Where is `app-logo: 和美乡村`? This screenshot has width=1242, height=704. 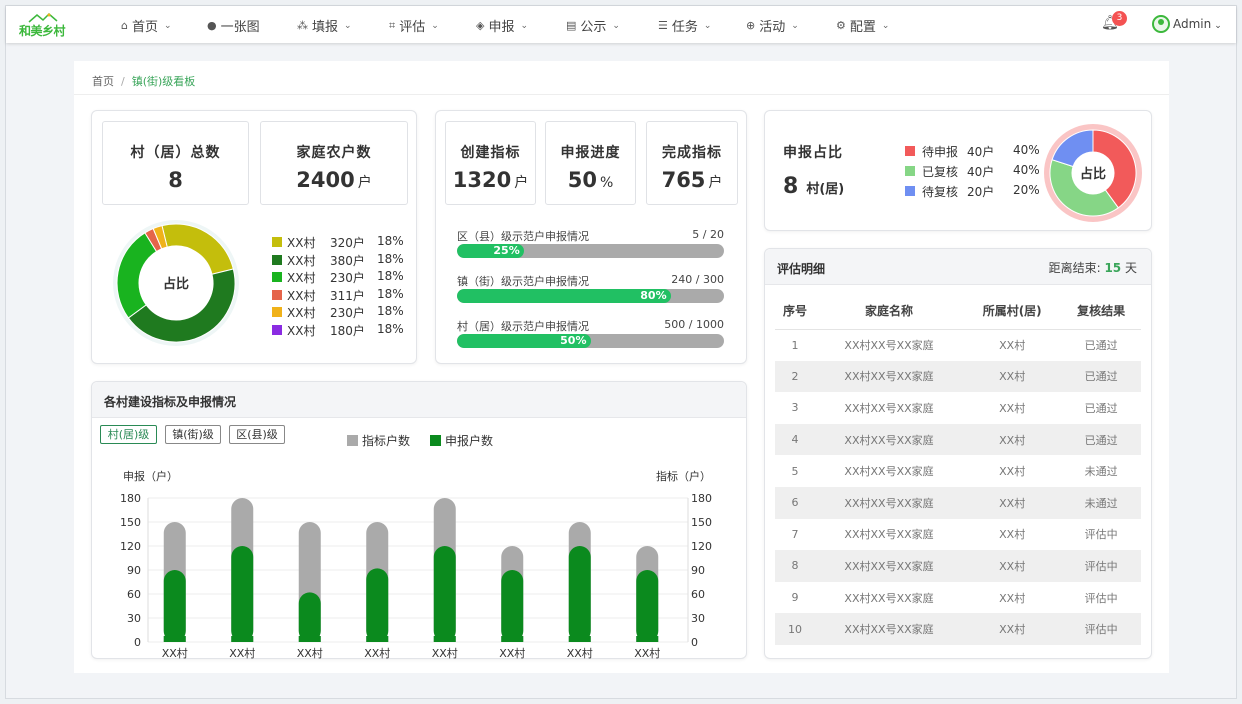 app-logo: 和美乡村 is located at coordinates (44, 25).